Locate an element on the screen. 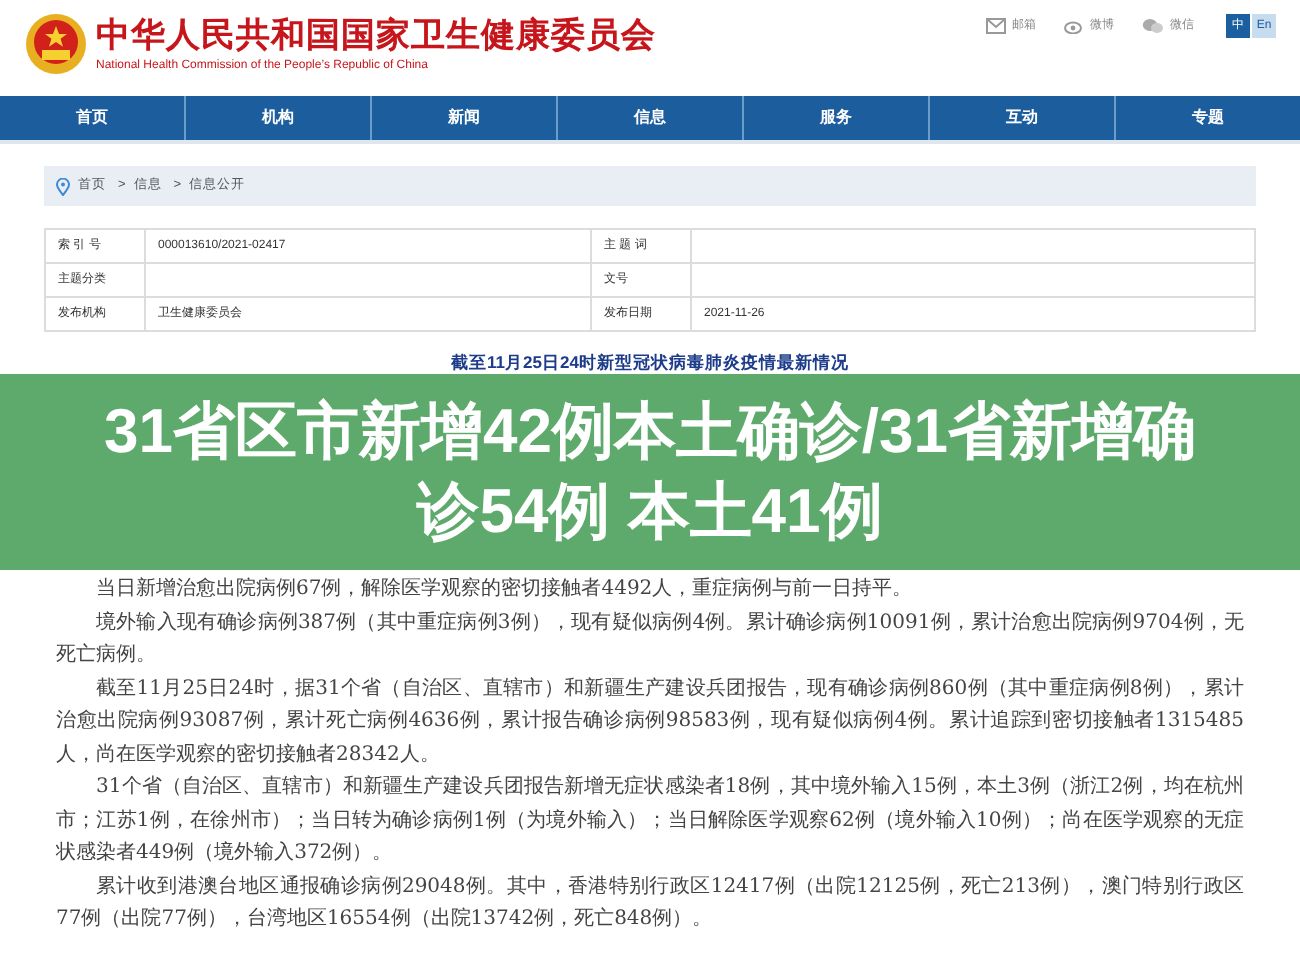 The width and height of the screenshot is (1300, 958). emblem-icon is located at coordinates (56, 44).